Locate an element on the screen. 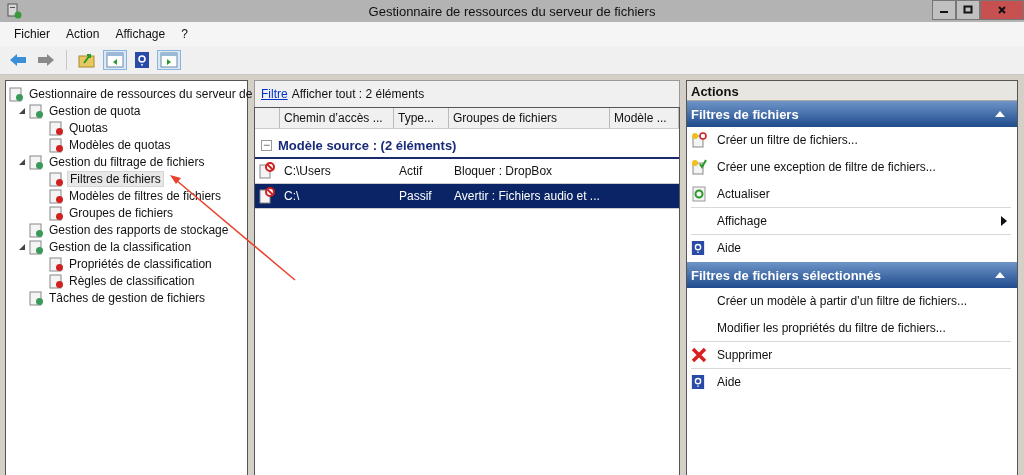 The height and width of the screenshot is (475, 1024). filter-summary: Afficher tout : 2 éléments is located at coordinates (358, 94).